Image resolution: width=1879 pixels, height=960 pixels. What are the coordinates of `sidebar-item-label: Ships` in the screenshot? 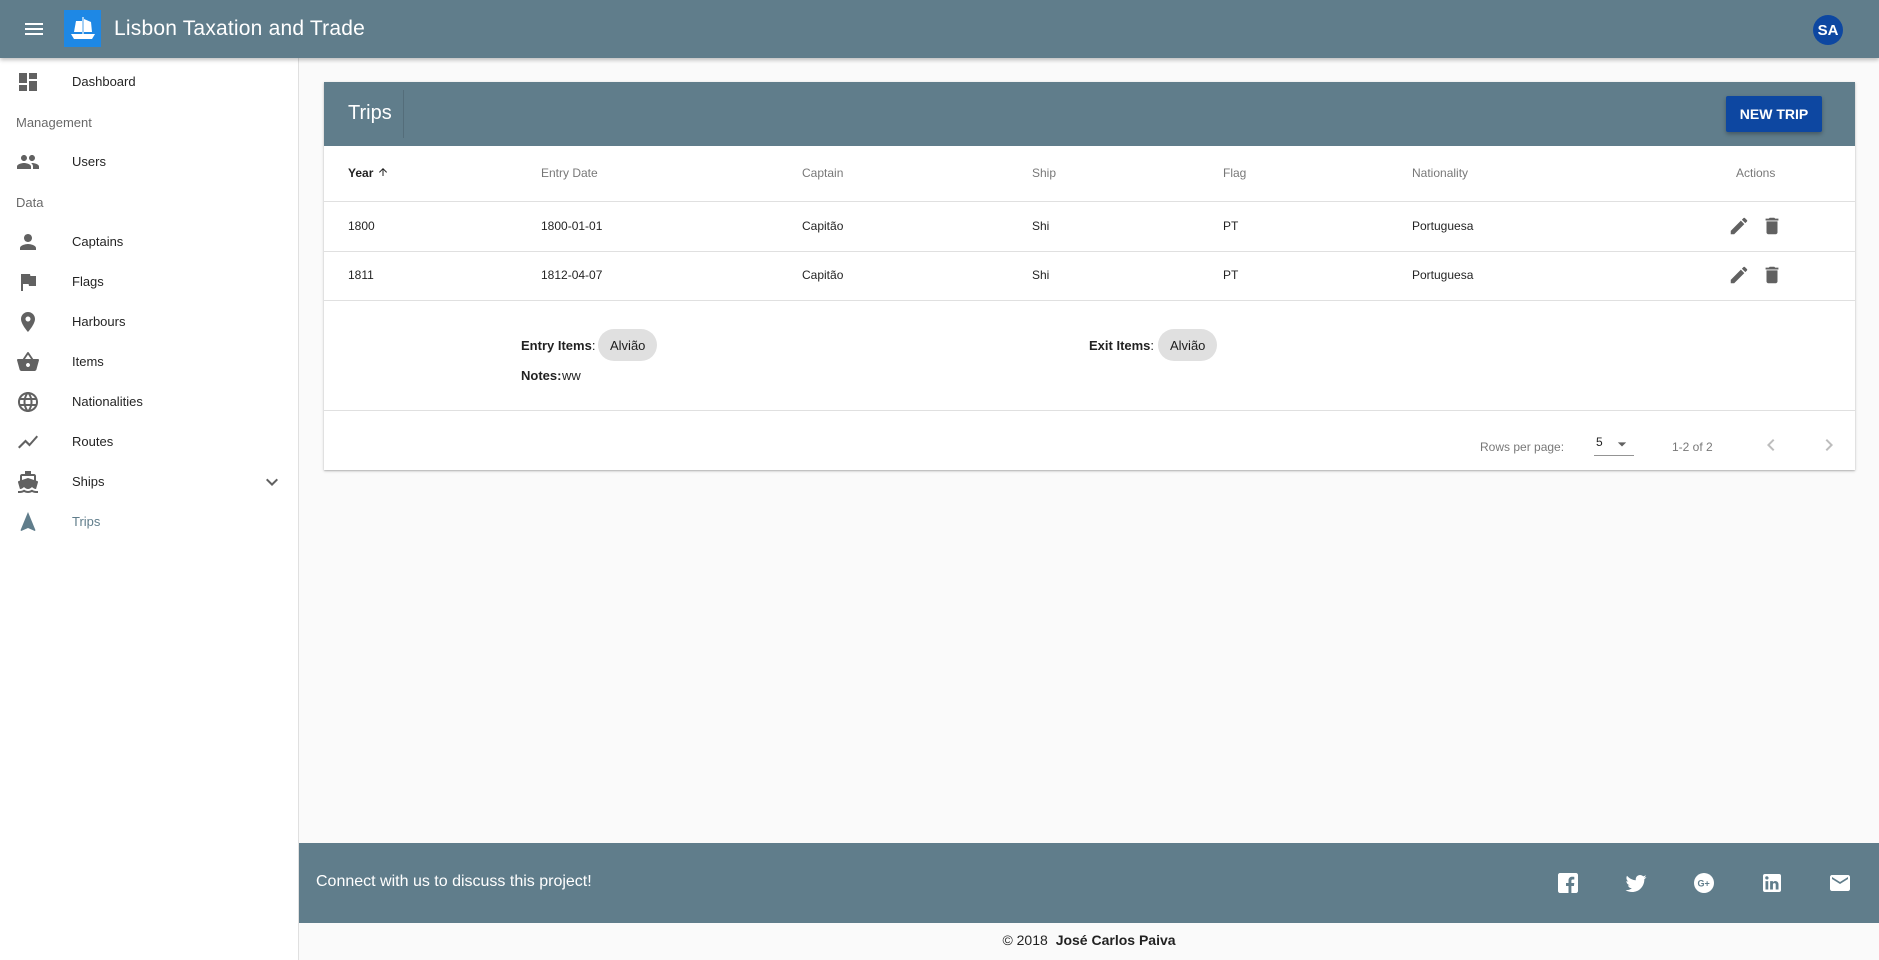 It's located at (88, 481).